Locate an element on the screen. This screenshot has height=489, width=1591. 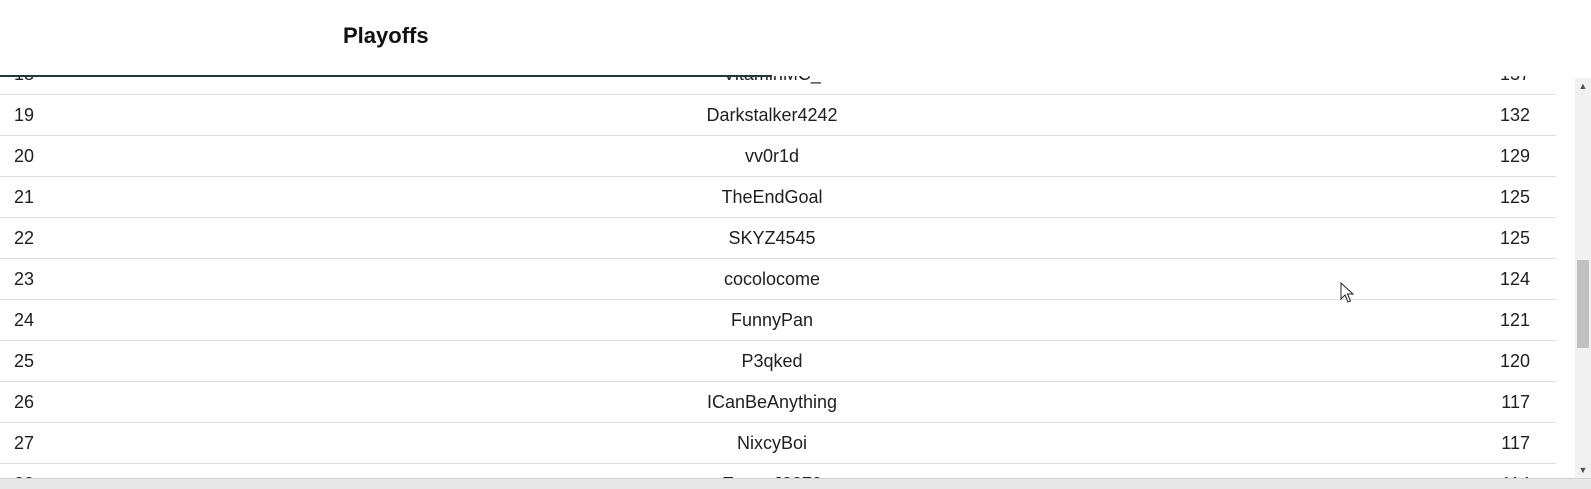
vertical-scrollbar: ▲ ▼ is located at coordinates (1583, 278).